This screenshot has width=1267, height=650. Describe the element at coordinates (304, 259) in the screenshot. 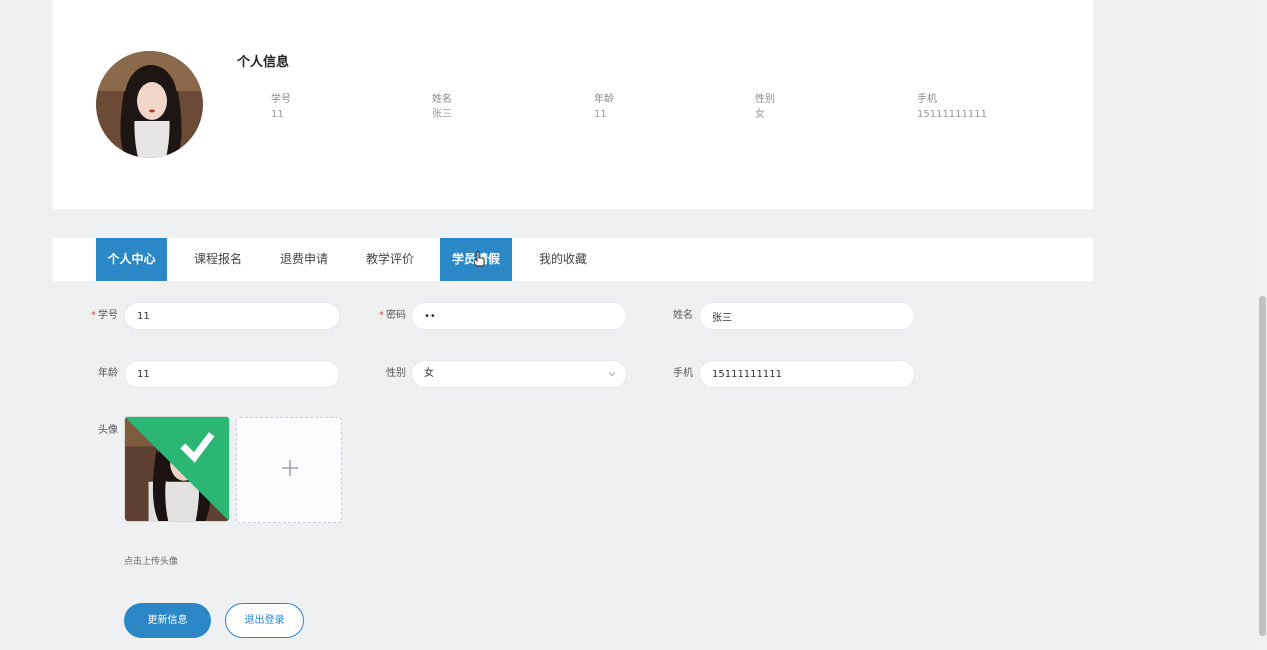

I see `tab-refund-request: 退费申请` at that location.